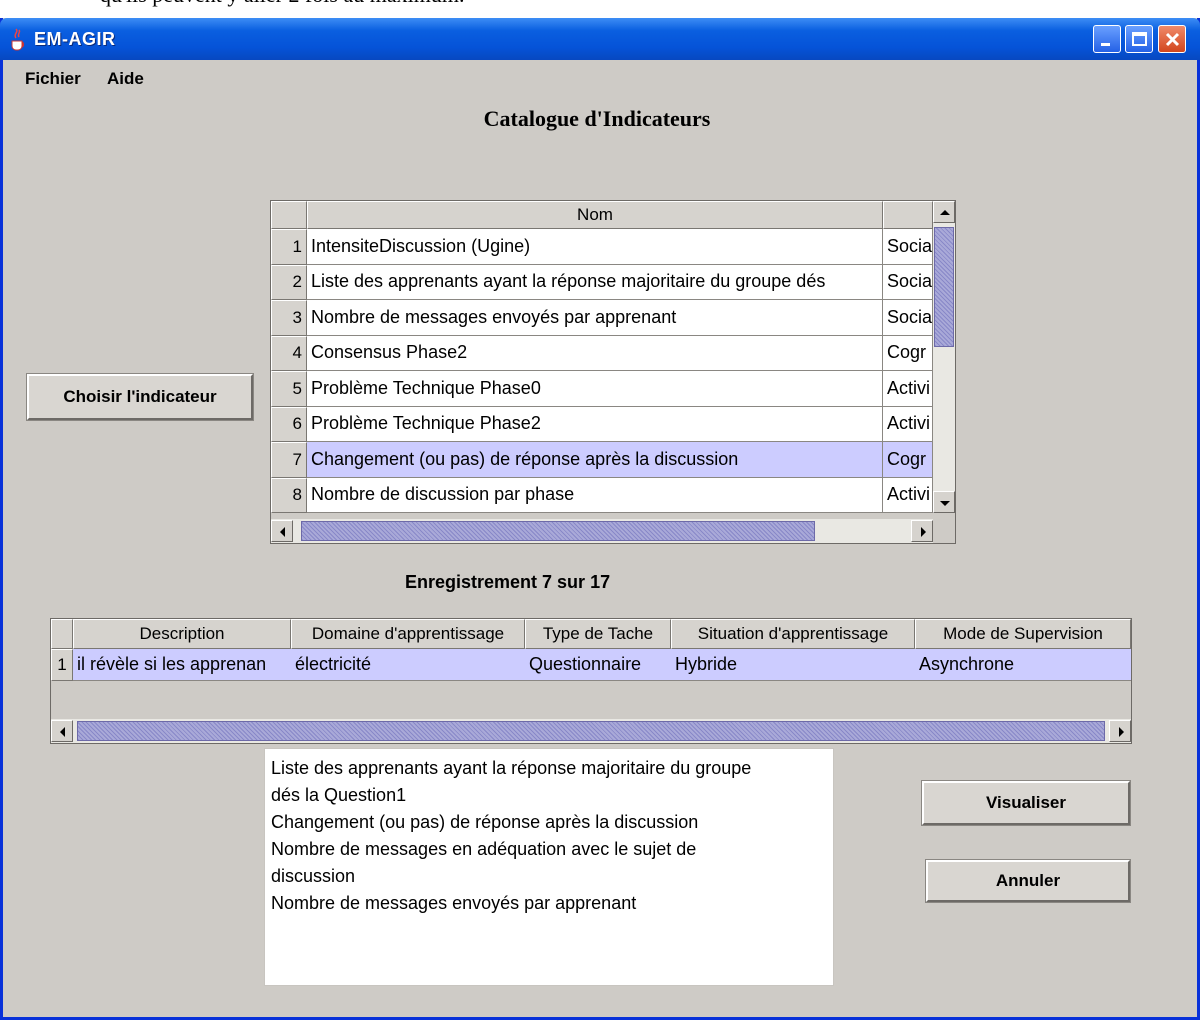  I want to click on cell-nom: Problème Technique Phase2, so click(595, 424).